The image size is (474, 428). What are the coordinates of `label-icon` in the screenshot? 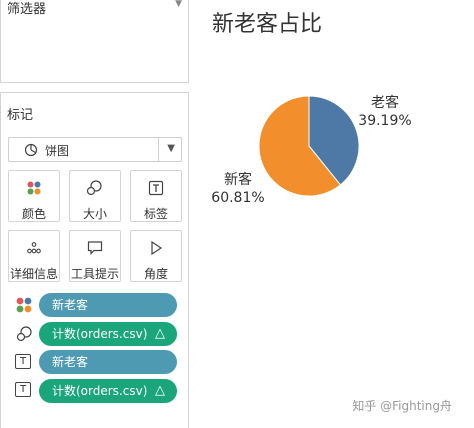 It's located at (156, 188).